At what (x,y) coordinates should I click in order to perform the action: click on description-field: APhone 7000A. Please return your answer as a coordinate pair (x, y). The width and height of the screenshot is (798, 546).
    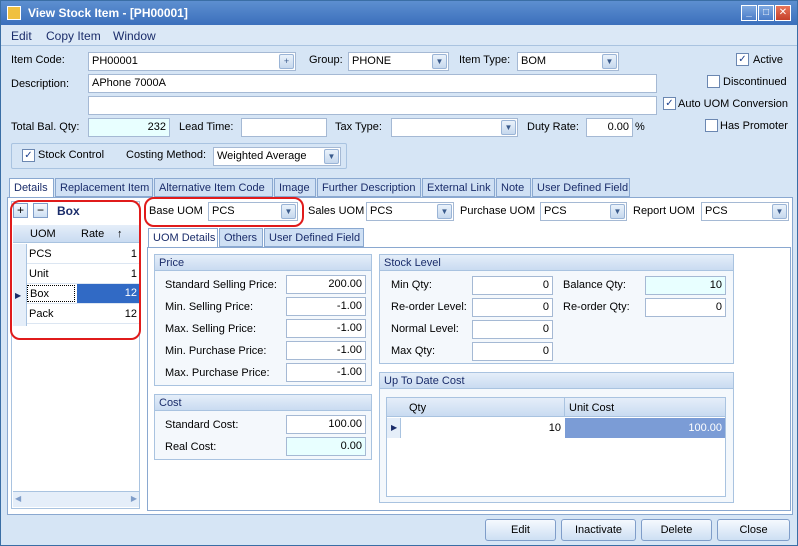
    Looking at the image, I should click on (372, 83).